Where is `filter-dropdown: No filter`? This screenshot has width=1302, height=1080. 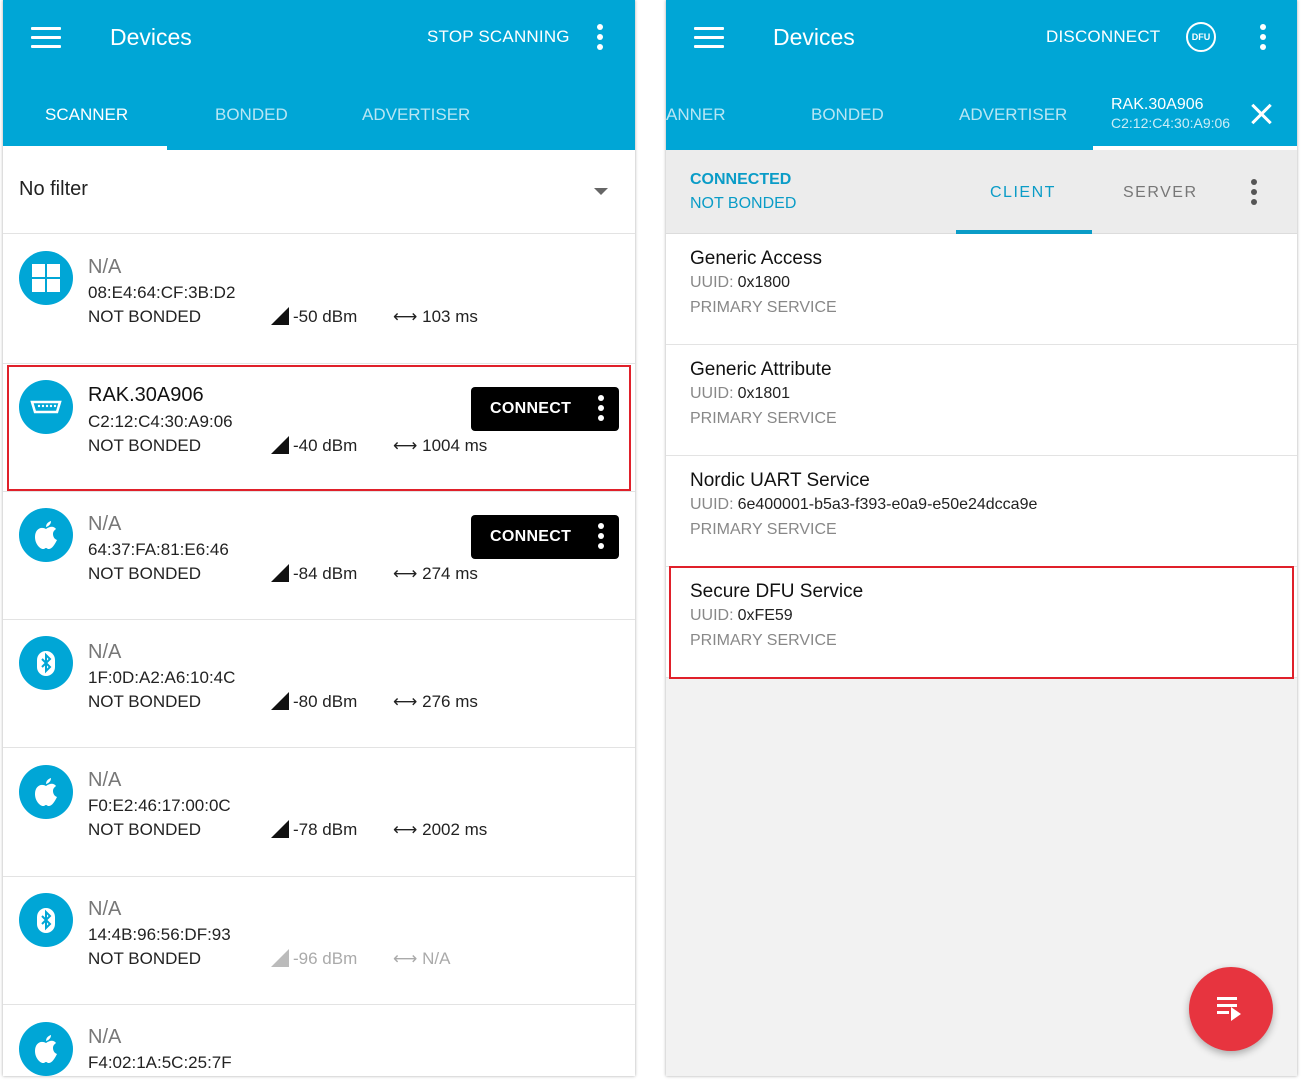 filter-dropdown: No filter is located at coordinates (319, 192).